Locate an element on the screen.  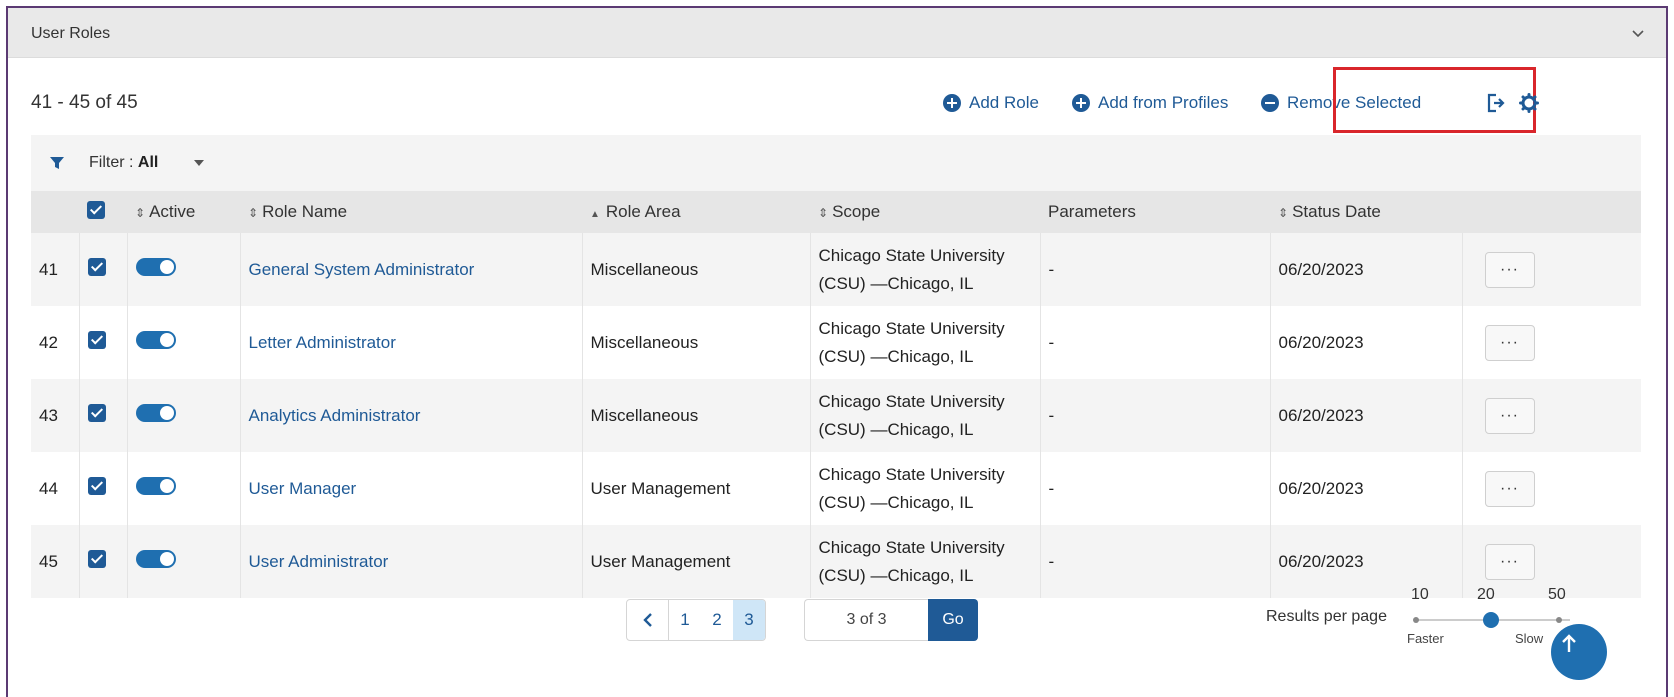
role-name-link: General System Administrator is located at coordinates (362, 269).